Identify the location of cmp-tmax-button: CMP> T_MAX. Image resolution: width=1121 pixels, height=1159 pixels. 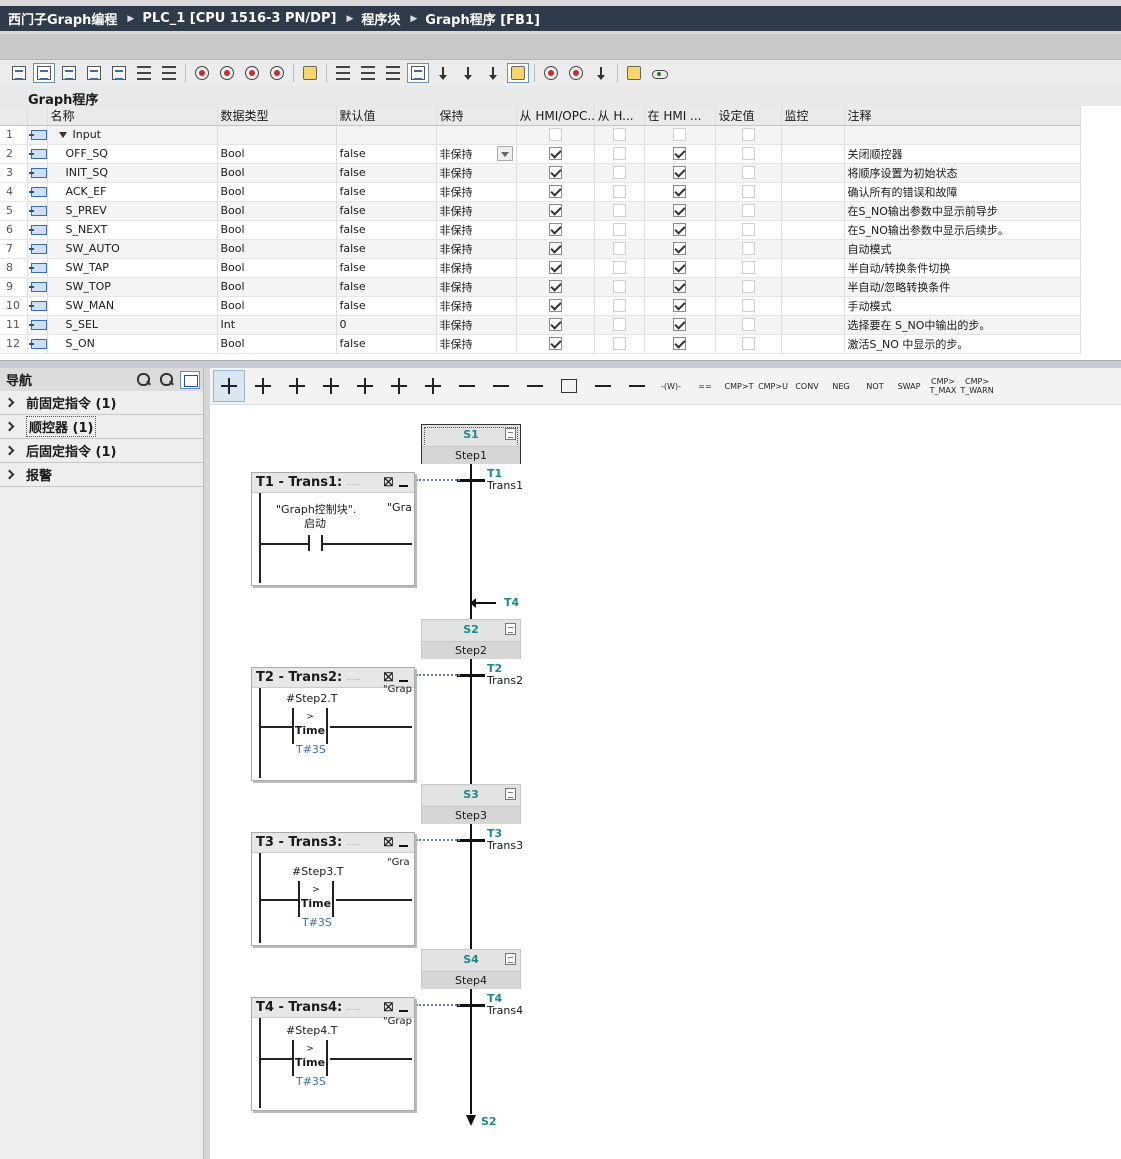
(943, 386).